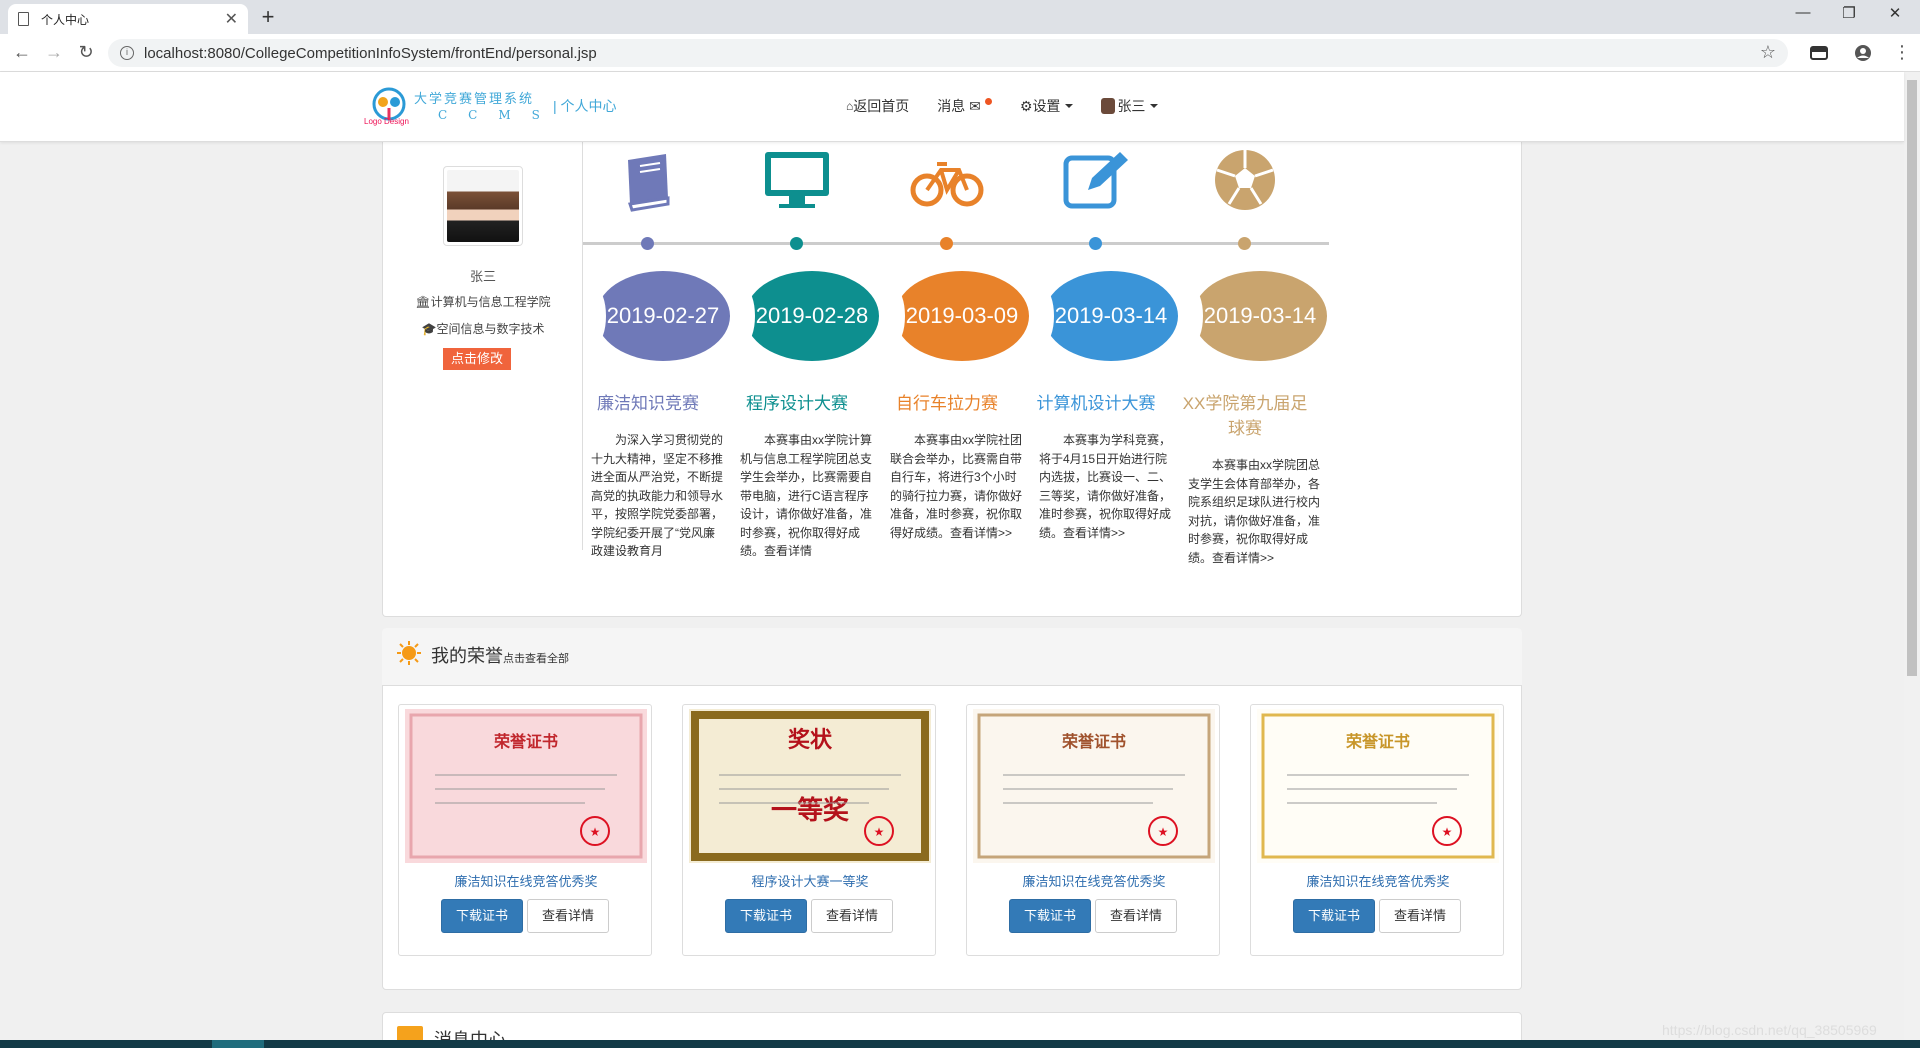 The height and width of the screenshot is (1048, 1920). I want to click on document-icon, so click(23, 19).